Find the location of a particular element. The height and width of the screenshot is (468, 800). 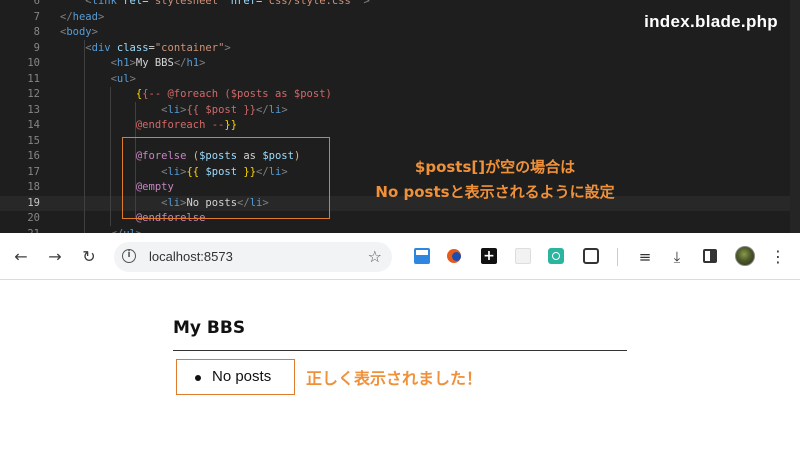

line-number: 15 is located at coordinates (33, 140).